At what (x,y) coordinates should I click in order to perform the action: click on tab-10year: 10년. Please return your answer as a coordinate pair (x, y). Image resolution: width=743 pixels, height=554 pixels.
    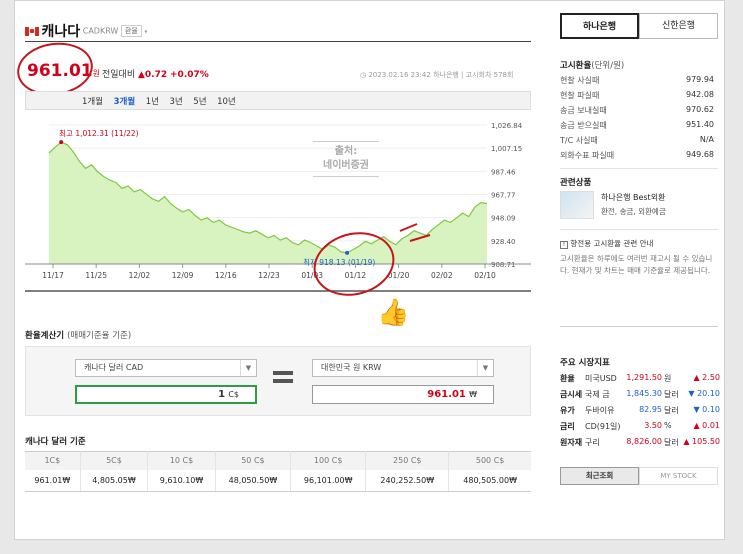
    Looking at the image, I should click on (226, 101).